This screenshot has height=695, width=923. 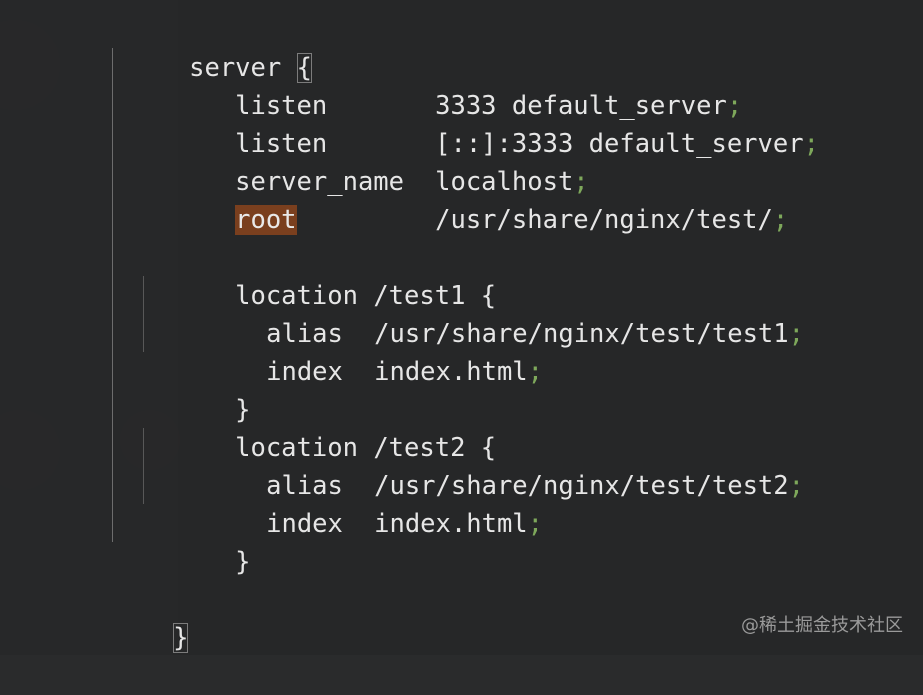 What do you see at coordinates (235, 85) in the screenshot?
I see `code-line-2: listen` at bounding box center [235, 85].